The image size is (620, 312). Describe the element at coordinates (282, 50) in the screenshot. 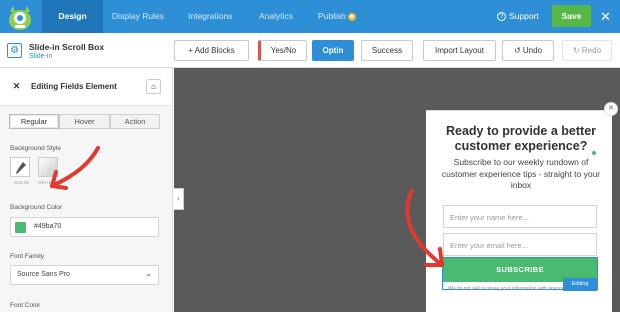

I see `yes-no-view-button: Yes/No` at that location.